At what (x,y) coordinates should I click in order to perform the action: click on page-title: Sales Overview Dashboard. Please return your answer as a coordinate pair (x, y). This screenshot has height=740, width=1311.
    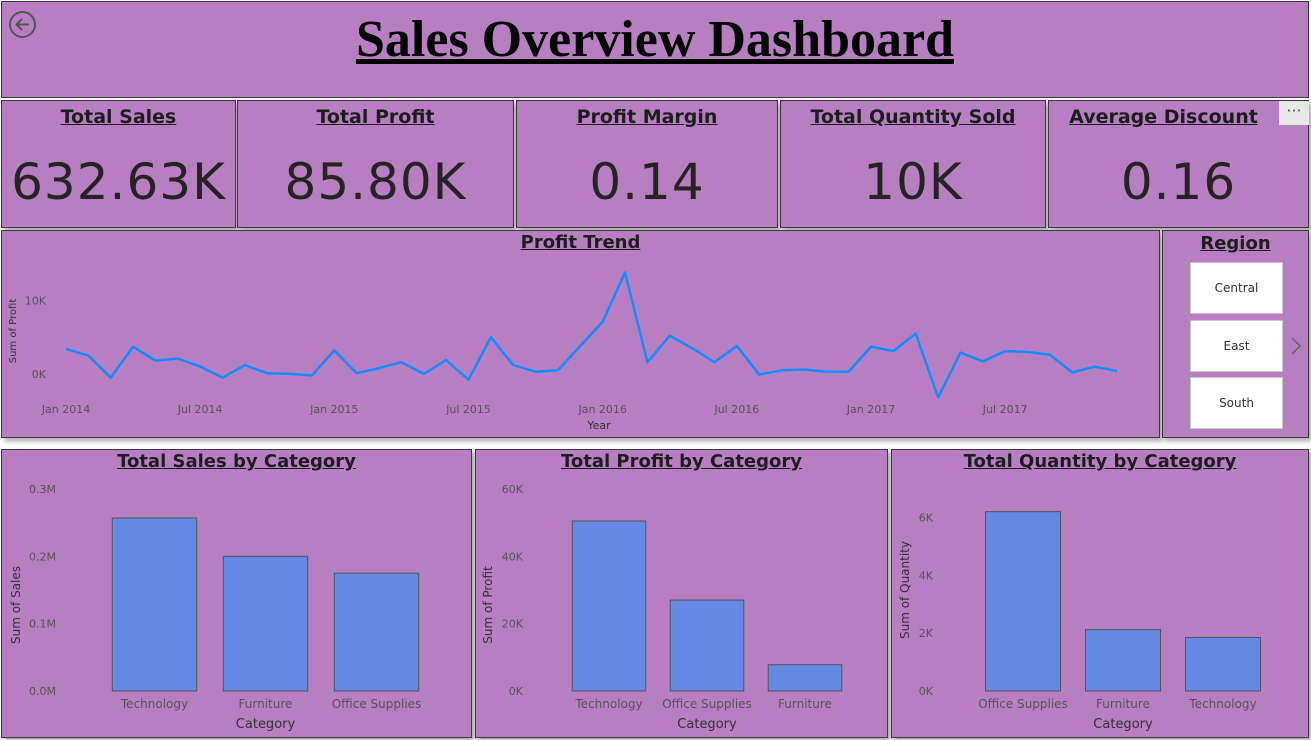
    Looking at the image, I should click on (655, 39).